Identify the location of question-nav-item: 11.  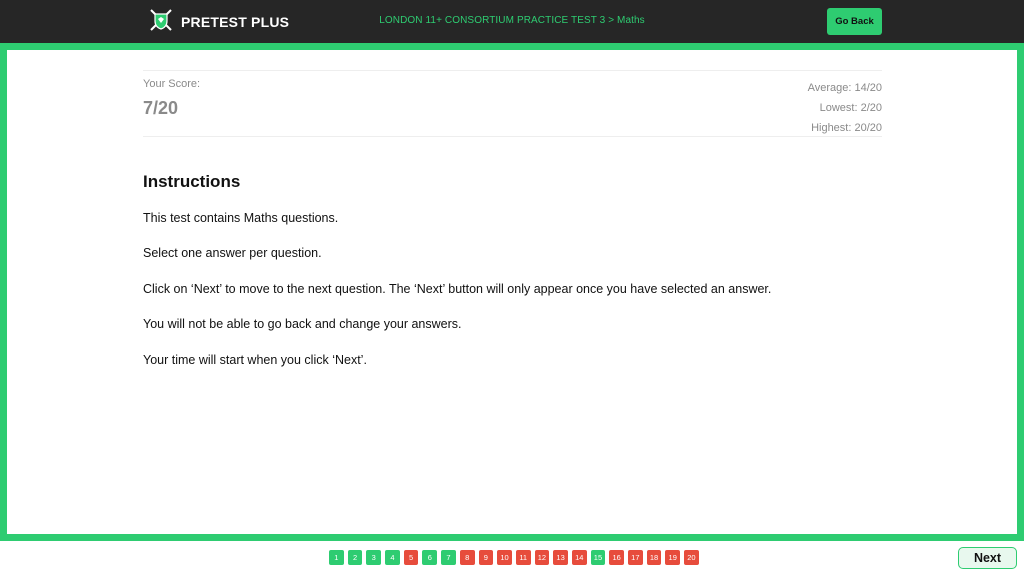
(523, 557).